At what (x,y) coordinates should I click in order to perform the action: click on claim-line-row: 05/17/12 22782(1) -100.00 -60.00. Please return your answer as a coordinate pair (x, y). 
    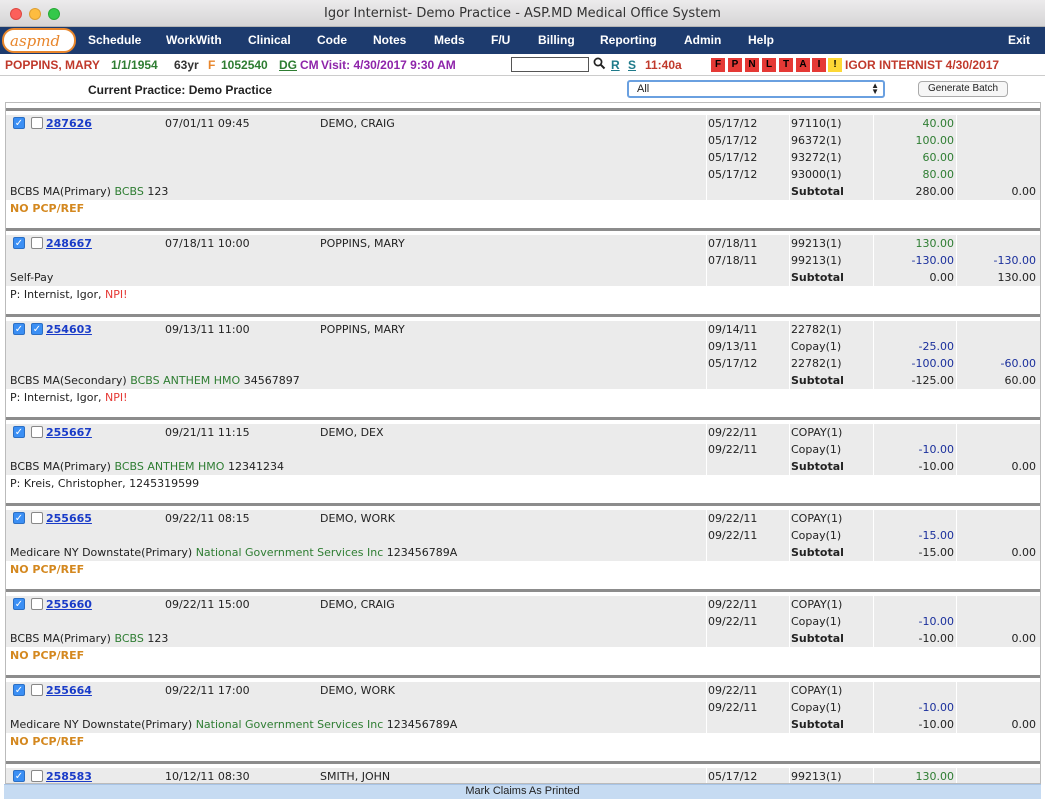
    Looking at the image, I should click on (523, 363).